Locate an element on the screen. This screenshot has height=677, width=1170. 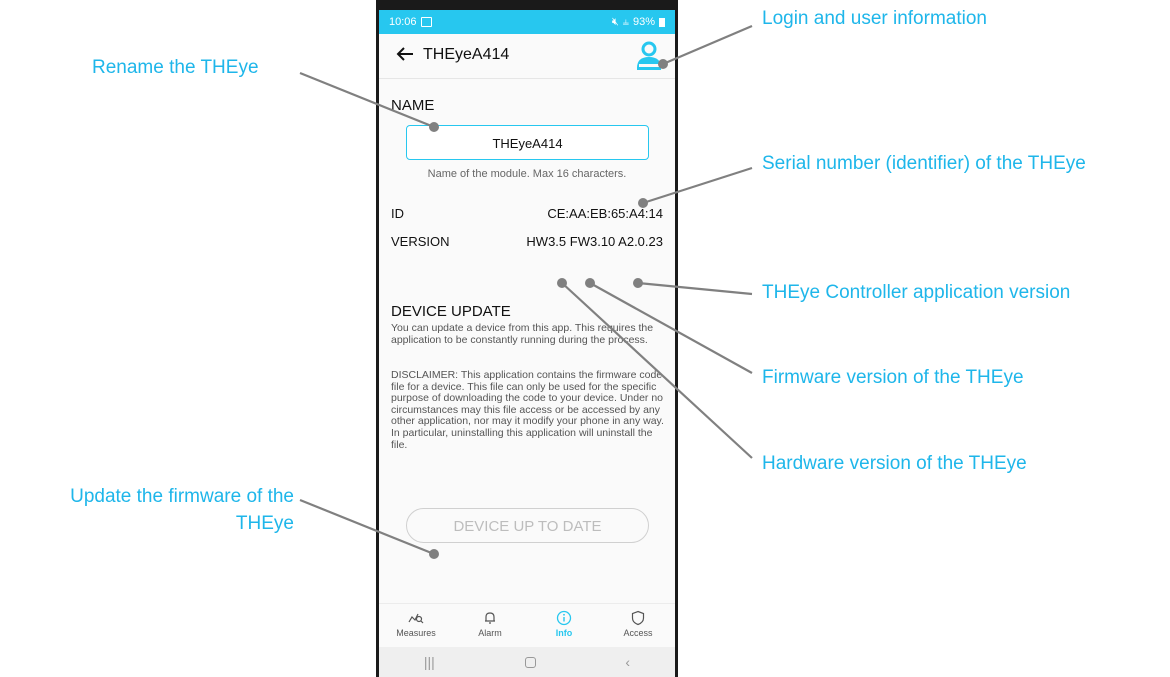
callout-login: Login and user information is located at coordinates (874, 18).